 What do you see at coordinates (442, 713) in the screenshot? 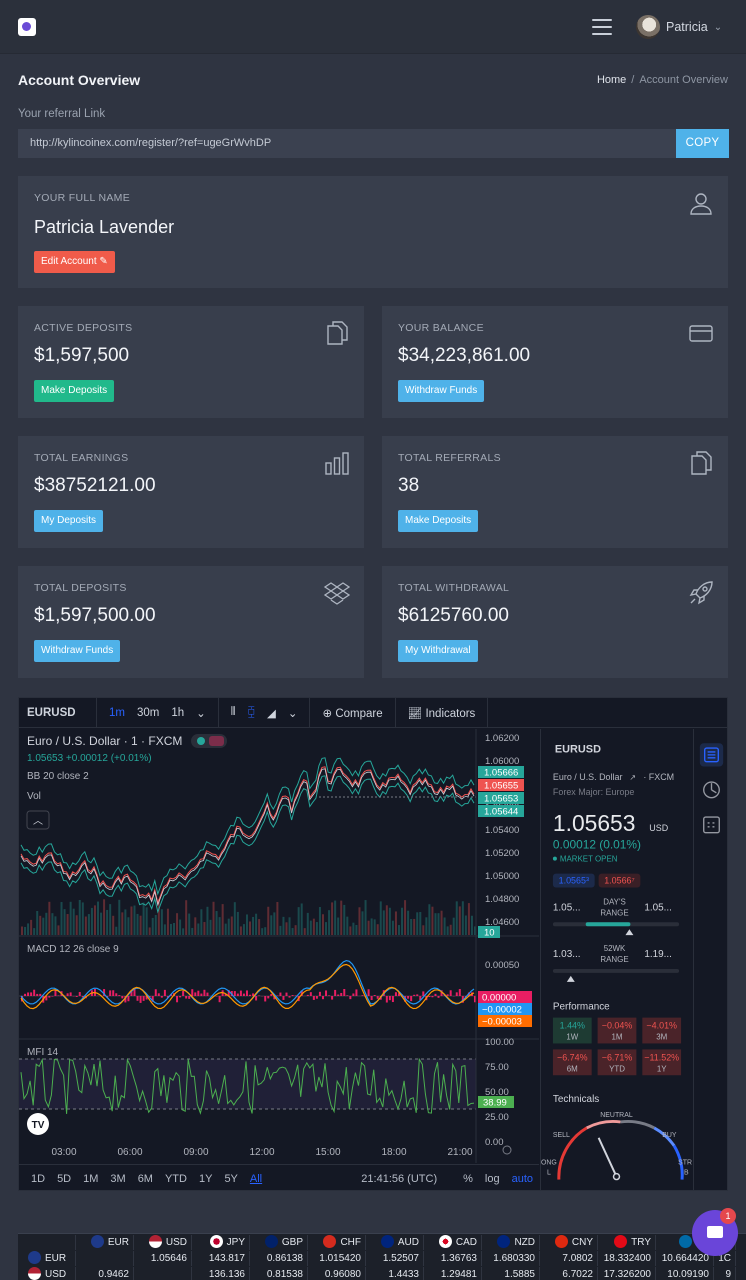
I see `indicators-button: 📈︎ Indicators` at bounding box center [442, 713].